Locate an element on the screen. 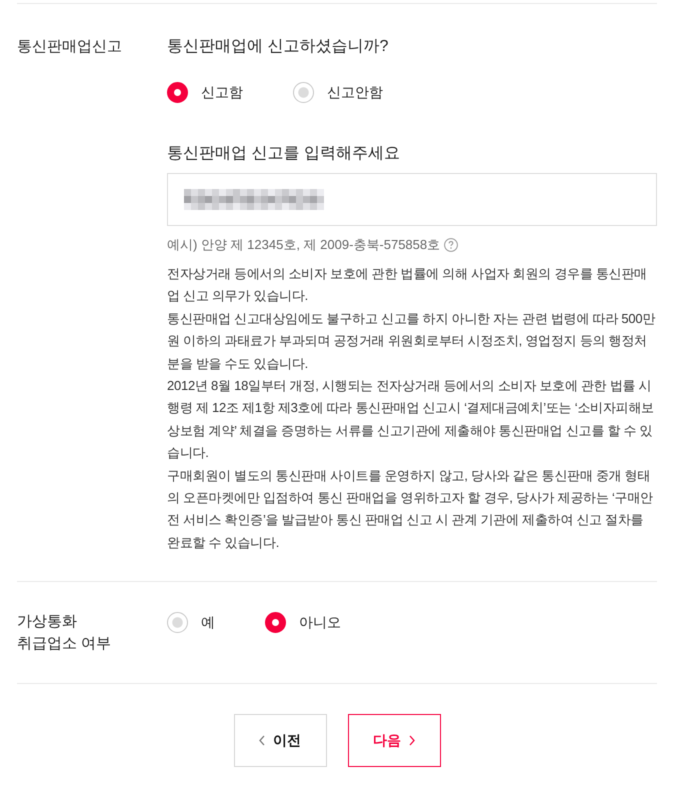  radio-label: 신고안함 is located at coordinates (355, 92).